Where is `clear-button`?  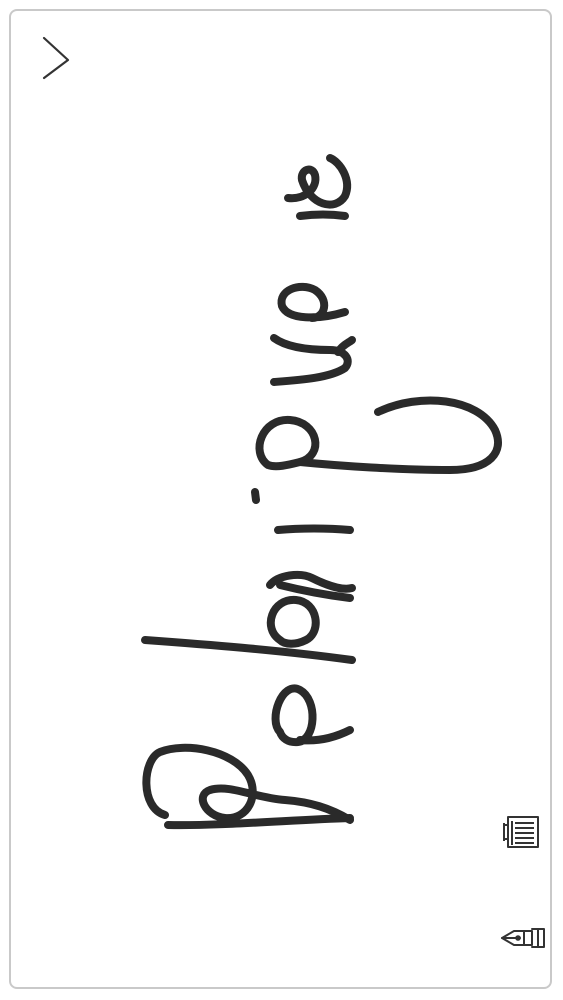
clear-button is located at coordinates (524, 831).